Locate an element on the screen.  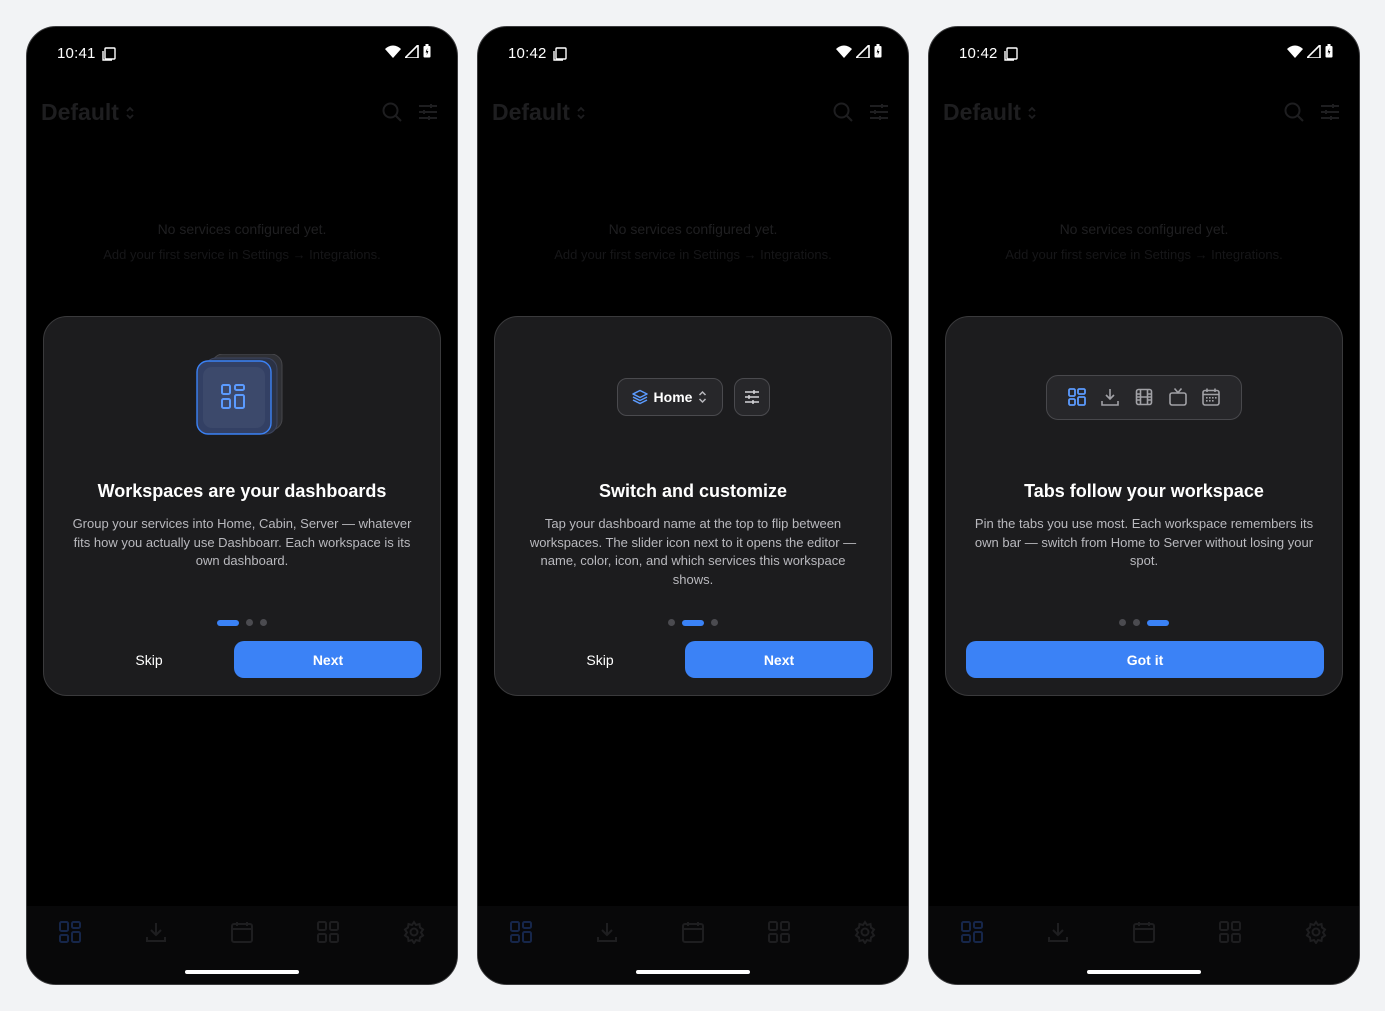
card-title: Tabs follow your workspace is located at coordinates (1144, 491).